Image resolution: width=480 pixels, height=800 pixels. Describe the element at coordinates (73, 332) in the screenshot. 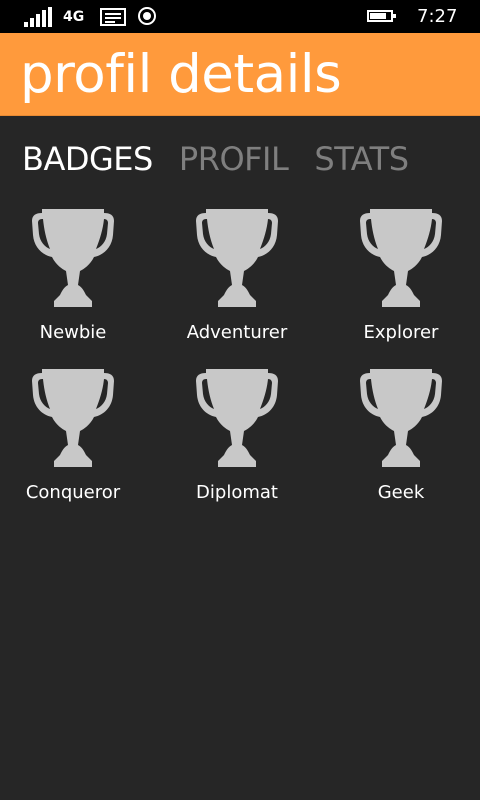

I see `badge-label: Newbie` at that location.